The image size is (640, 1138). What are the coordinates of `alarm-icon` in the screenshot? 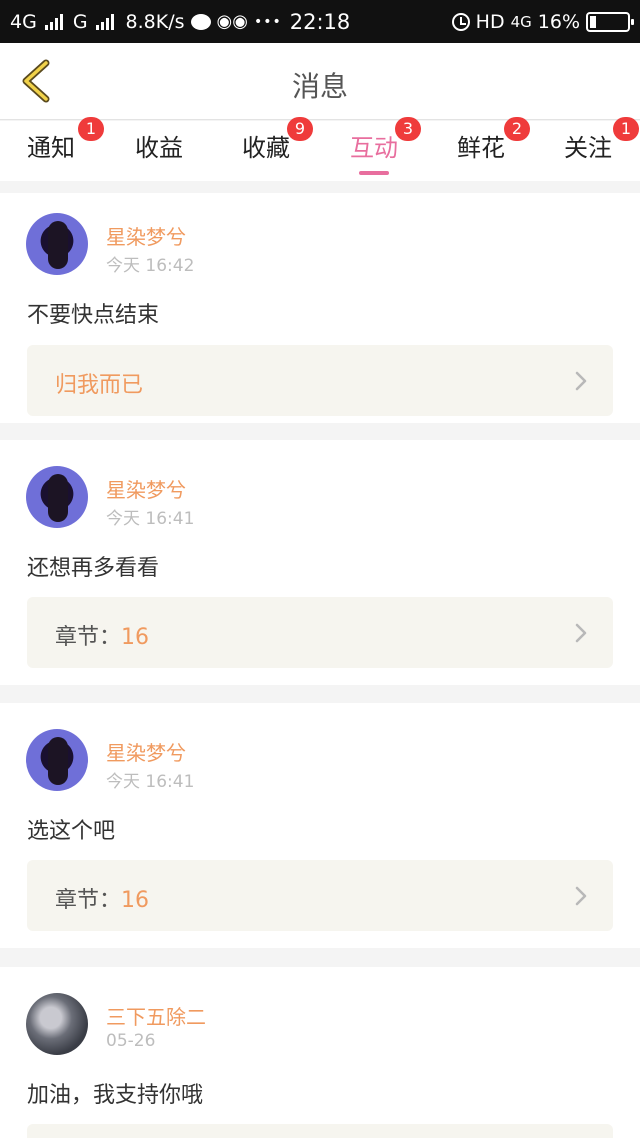 It's located at (460, 21).